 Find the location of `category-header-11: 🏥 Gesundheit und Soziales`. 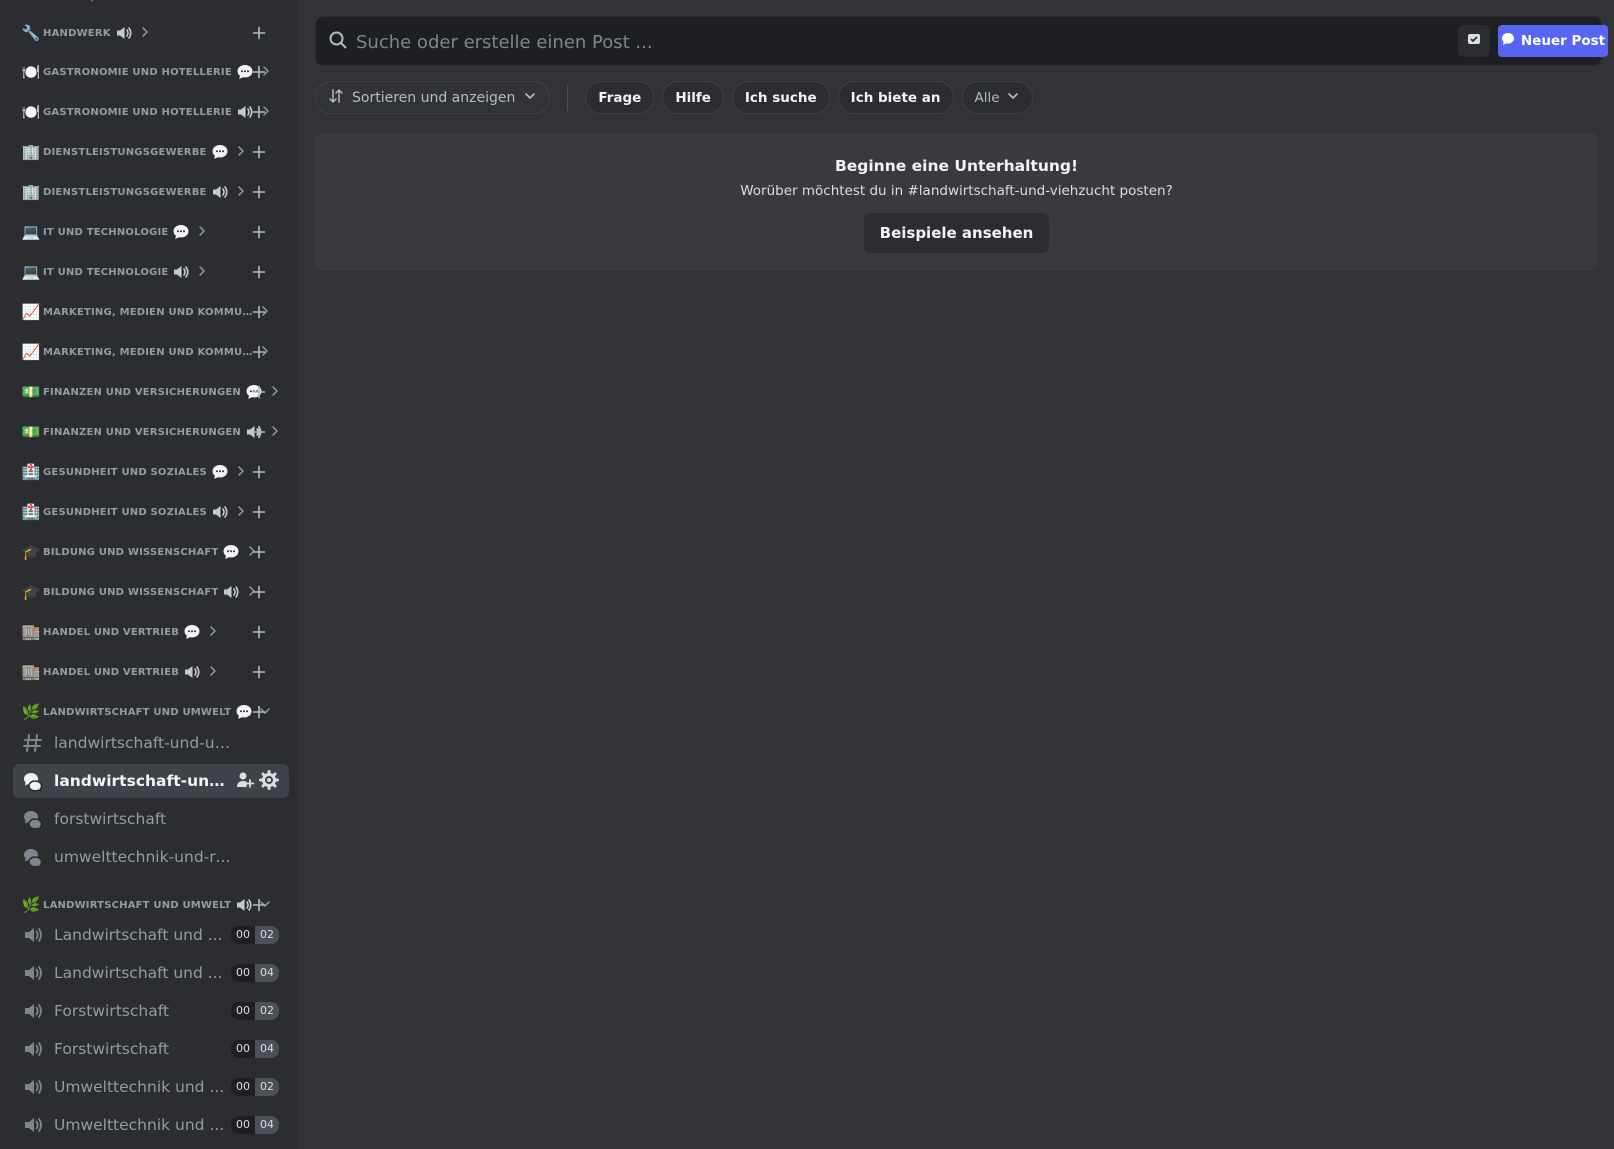

category-header-11: 🏥 Gesundheit und Soziales is located at coordinates (151, 472).